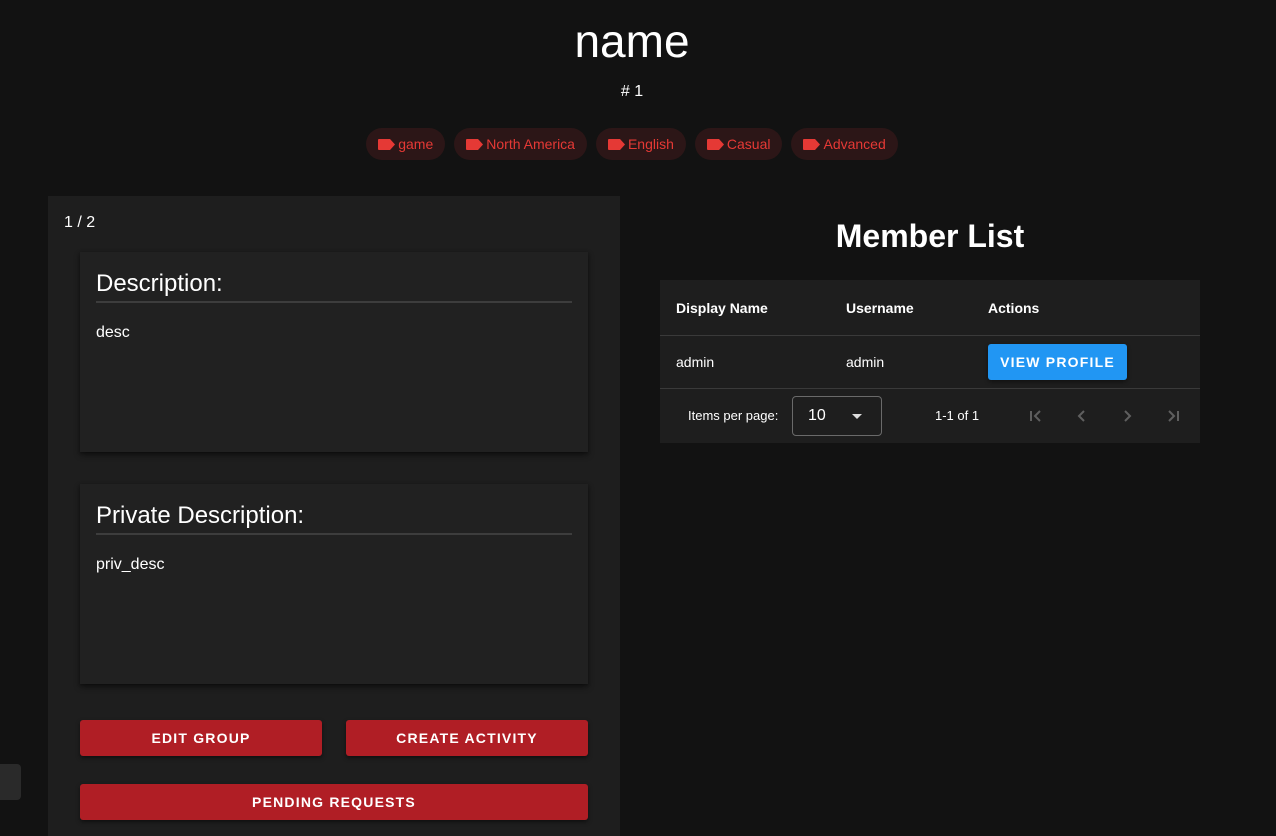  I want to click on column-header-display-name: Display Name, so click(722, 307).